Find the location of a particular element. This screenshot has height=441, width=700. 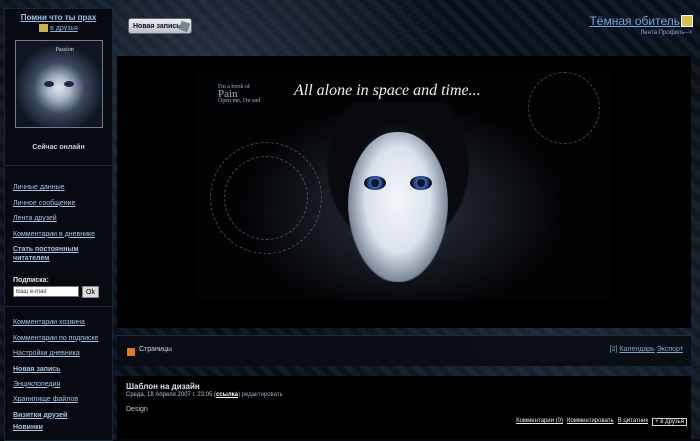

sidebar-item: Комментарии по подписке is located at coordinates (62, 339).